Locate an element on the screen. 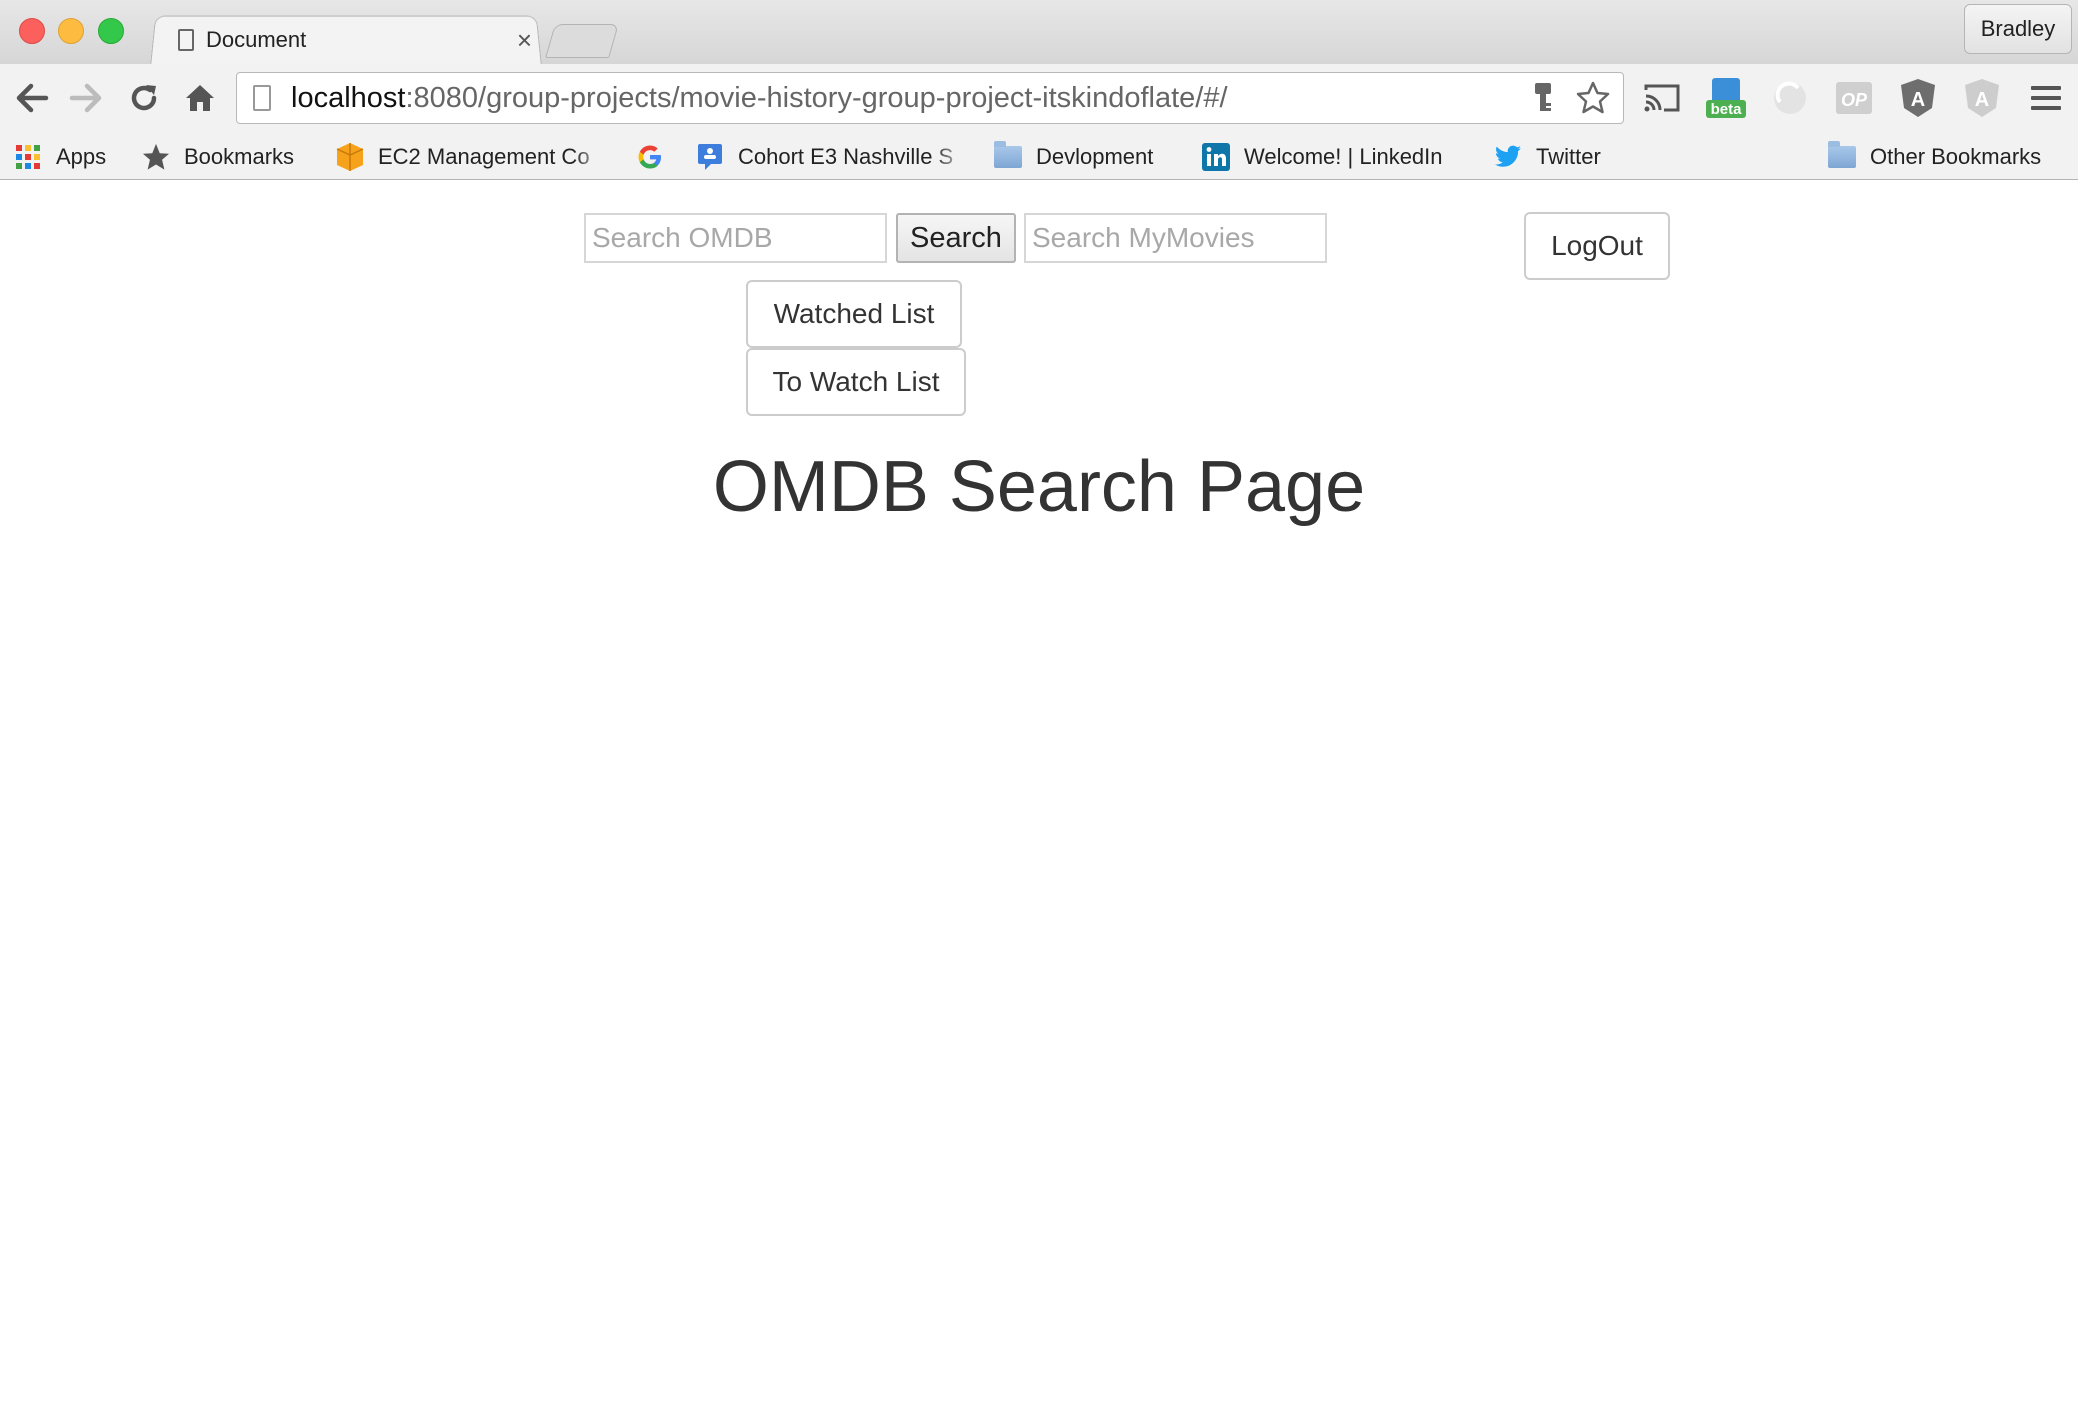 The height and width of the screenshot is (1406, 2078). bookmark-label: Other Bookmarks is located at coordinates (1956, 156).